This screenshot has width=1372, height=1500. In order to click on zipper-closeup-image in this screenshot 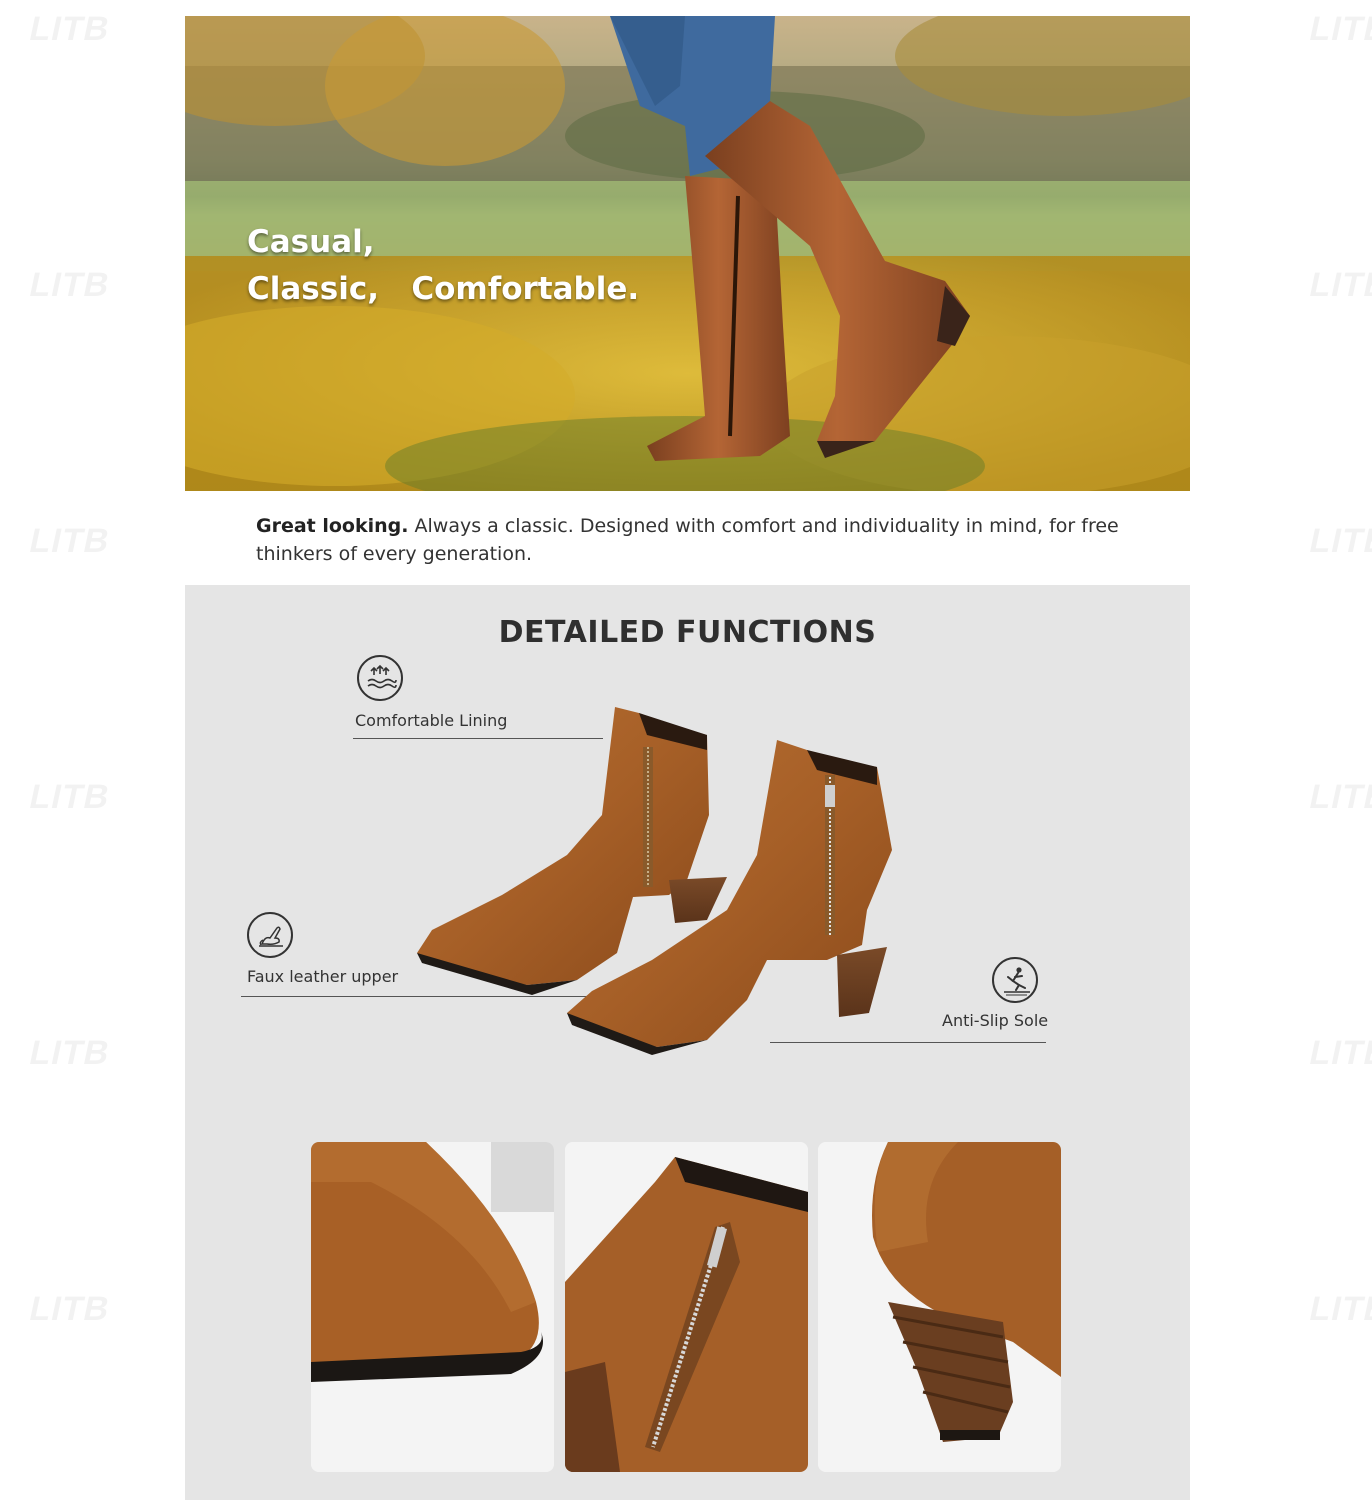, I will do `click(686, 1307)`.